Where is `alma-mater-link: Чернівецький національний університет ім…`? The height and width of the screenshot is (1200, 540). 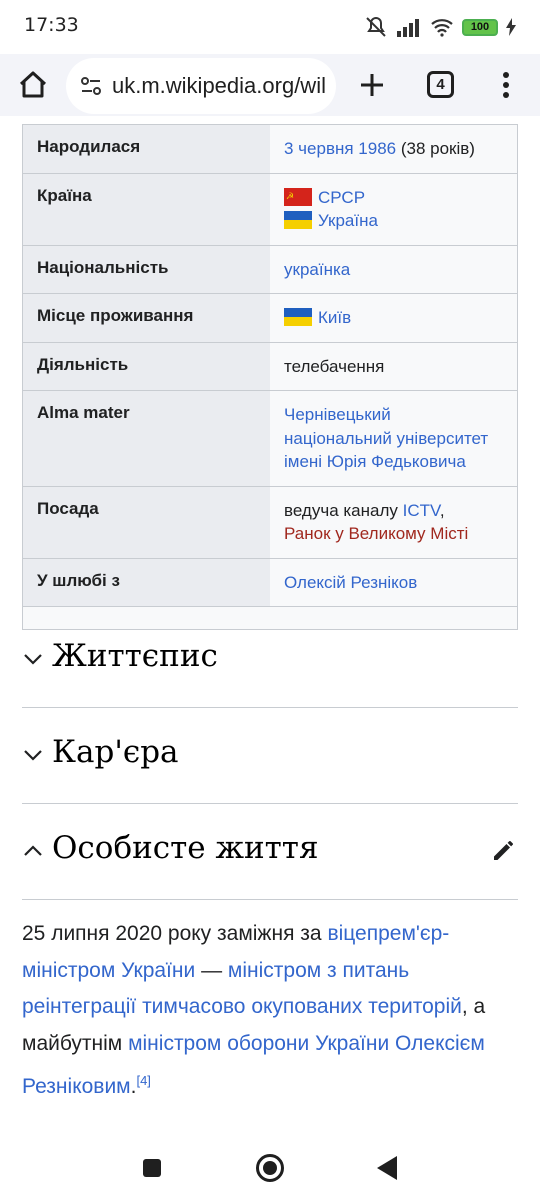 alma-mater-link: Чернівецький національний університет ім… is located at coordinates (386, 438).